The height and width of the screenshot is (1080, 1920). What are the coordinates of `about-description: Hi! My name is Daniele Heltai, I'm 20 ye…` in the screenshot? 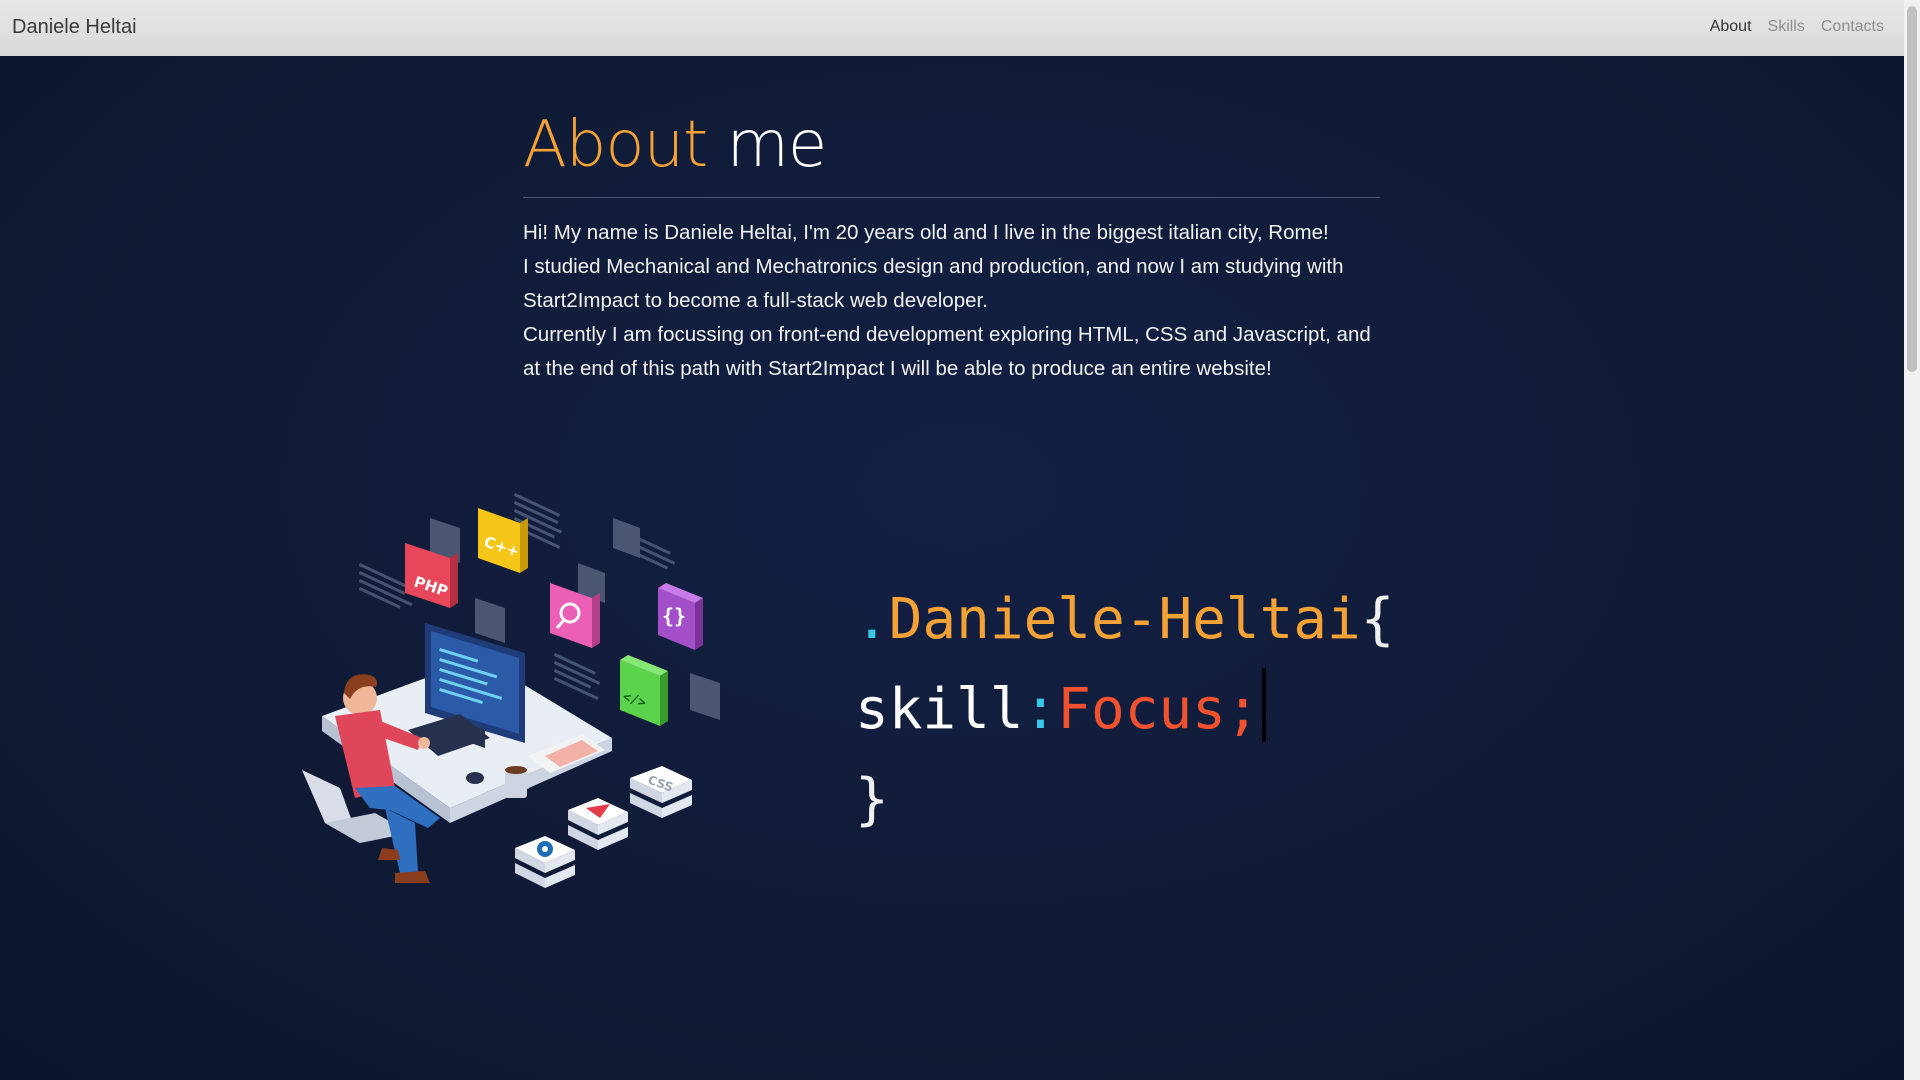 It's located at (951, 301).